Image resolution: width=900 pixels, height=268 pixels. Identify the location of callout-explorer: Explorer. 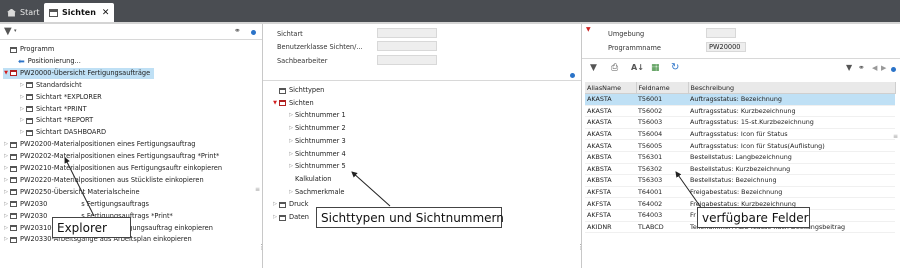
(91, 227).